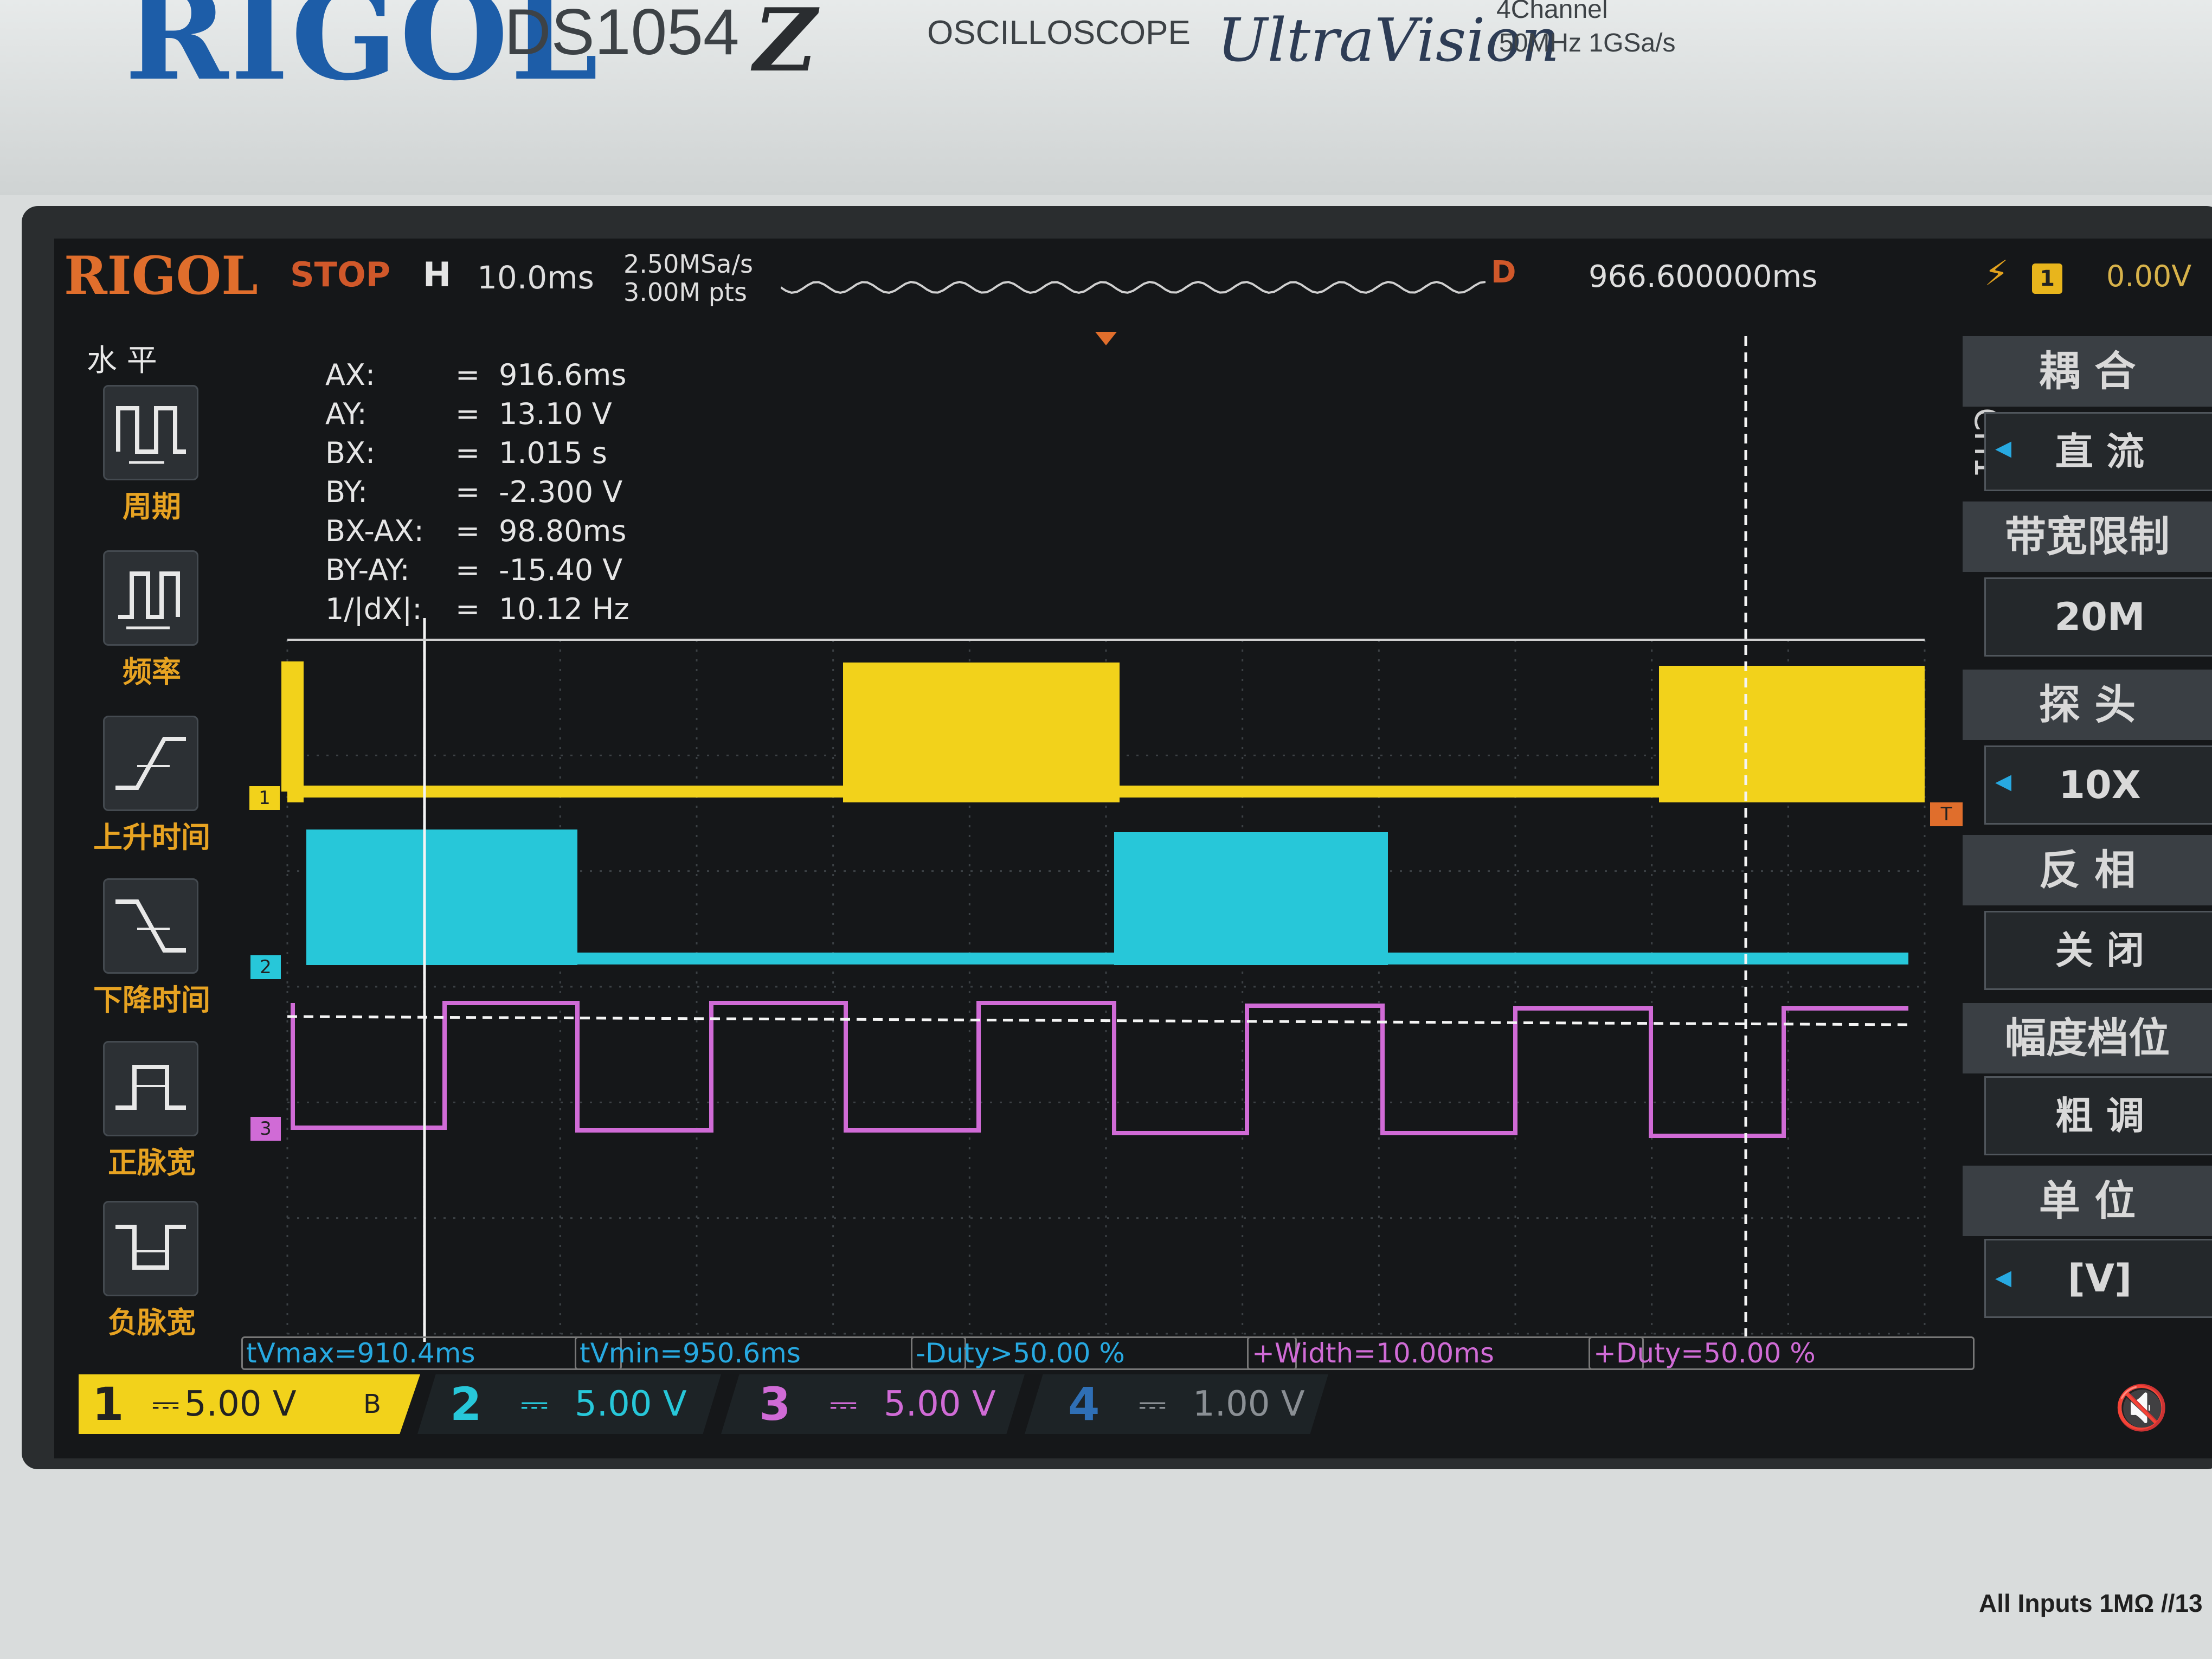 This screenshot has width=2212, height=1659. Describe the element at coordinates (555, 414) in the screenshot. I see `cursor-value: 13.10 V` at that location.